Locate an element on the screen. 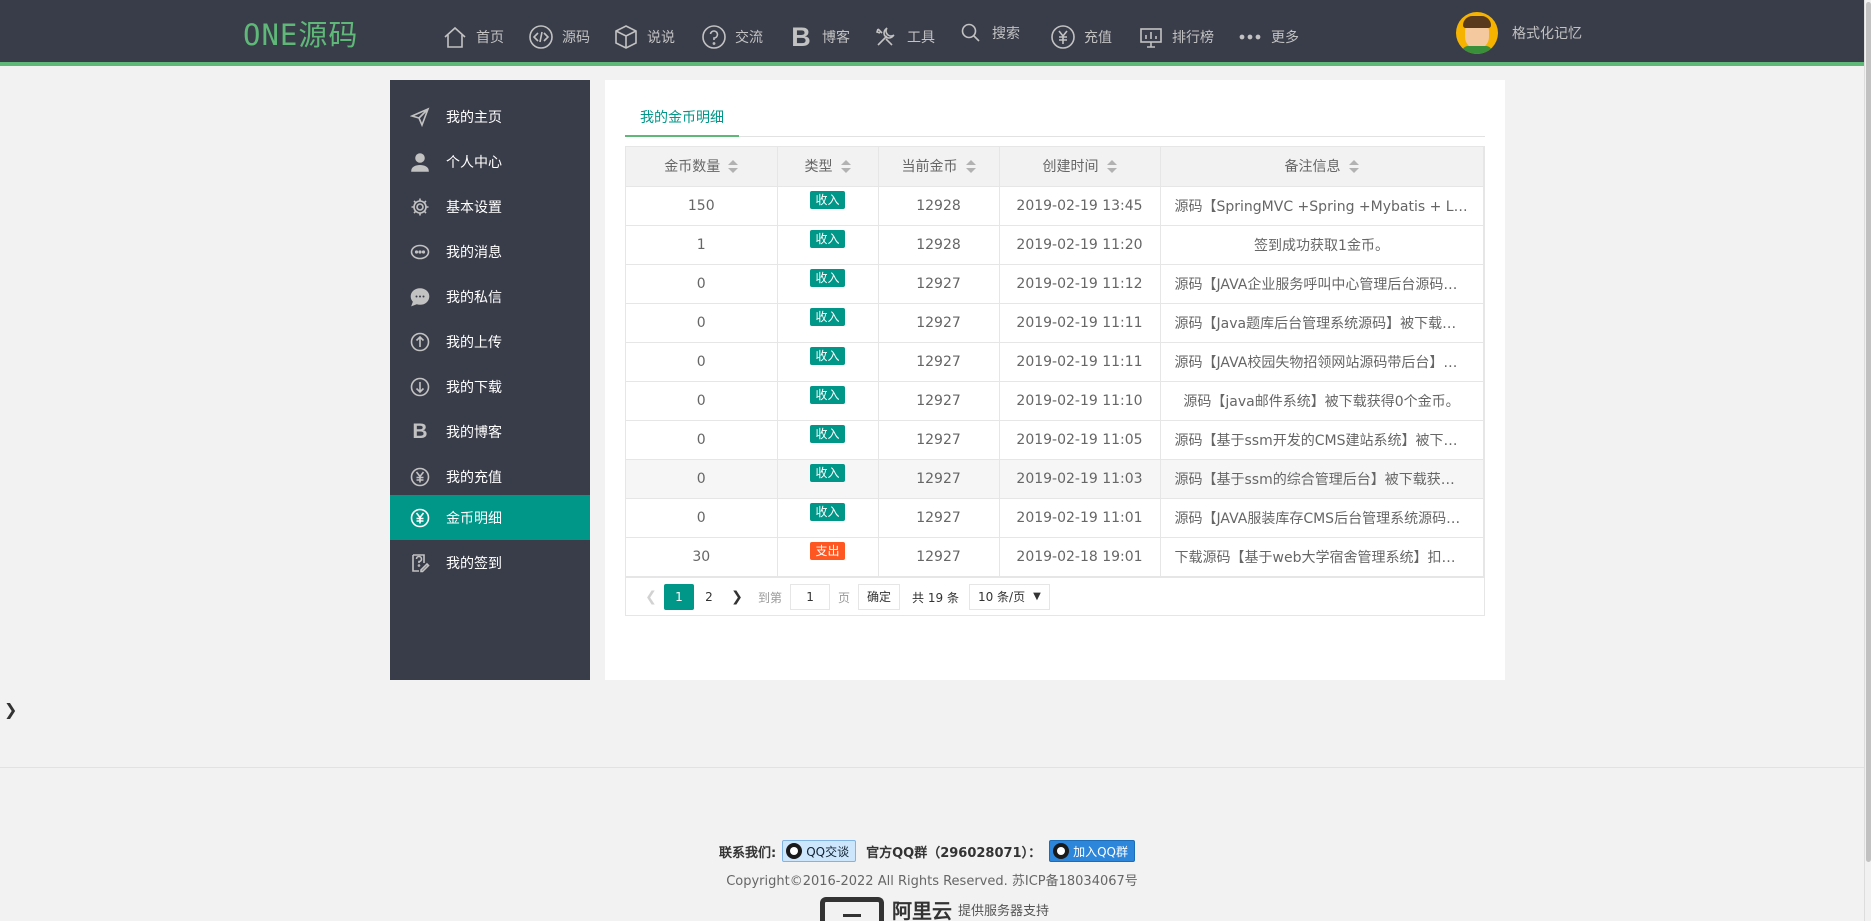 This screenshot has width=1871, height=921. cell-amount: 1 is located at coordinates (702, 245).